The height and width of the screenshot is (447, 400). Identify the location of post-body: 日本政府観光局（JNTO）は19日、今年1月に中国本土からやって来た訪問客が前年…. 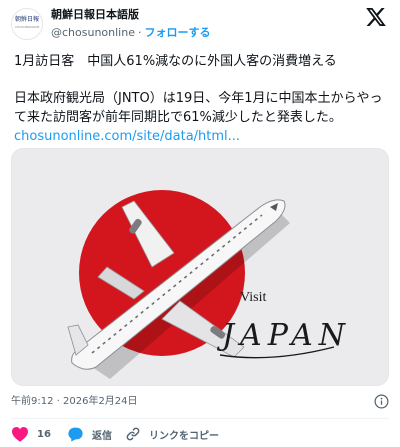
(198, 108).